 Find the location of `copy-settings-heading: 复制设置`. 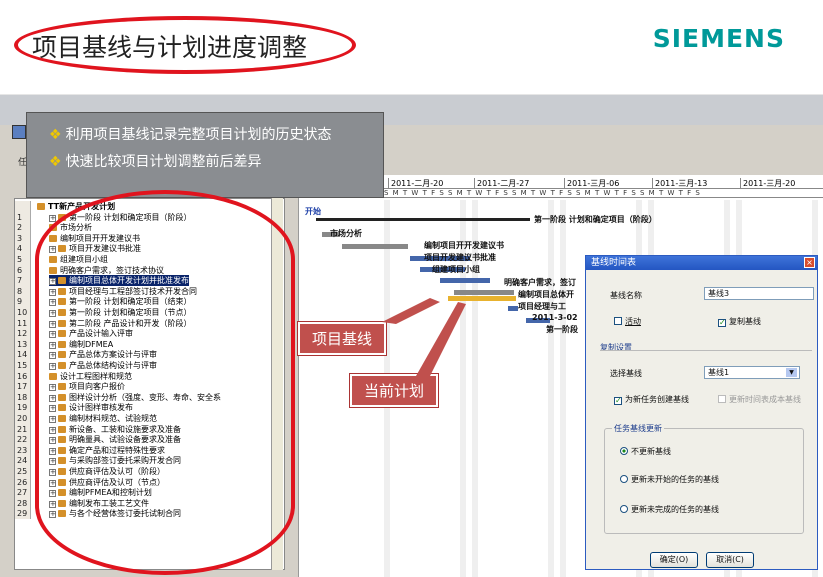

copy-settings-heading: 复制设置 is located at coordinates (616, 347).